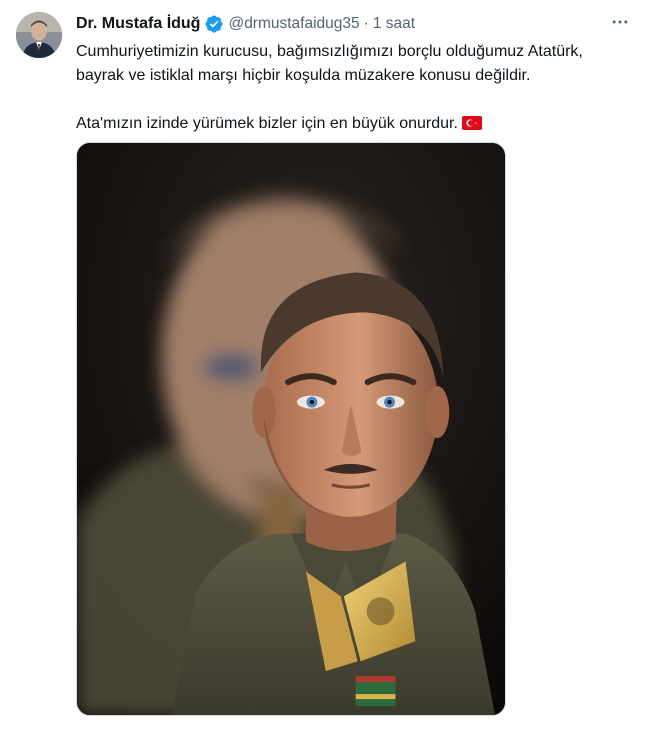 This screenshot has height=729, width=646. I want to click on author-display-name: Dr. Mustafa İduğ, so click(138, 24).